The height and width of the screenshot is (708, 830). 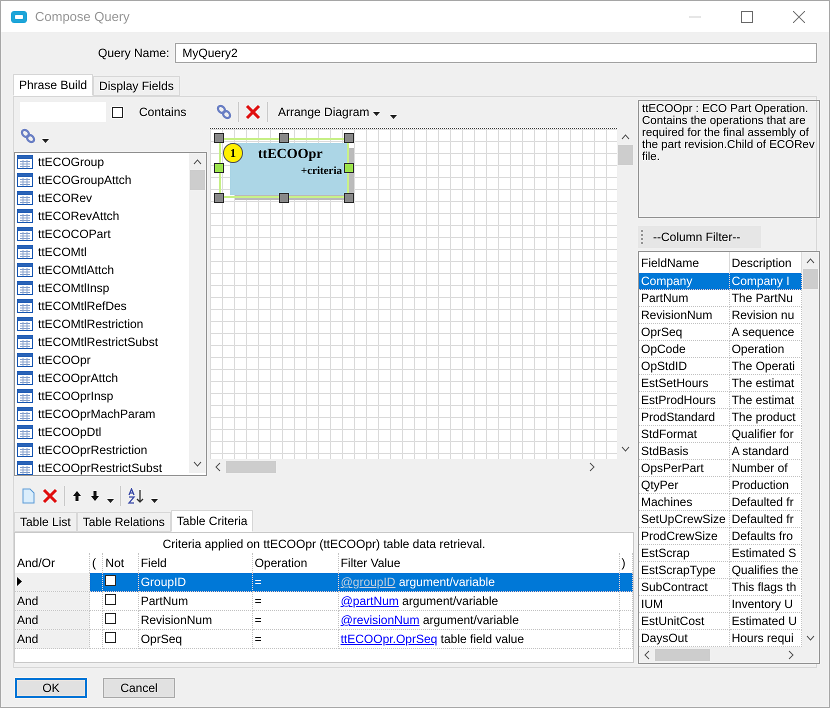 What do you see at coordinates (212, 521) in the screenshot?
I see `tab: Table Criteria` at bounding box center [212, 521].